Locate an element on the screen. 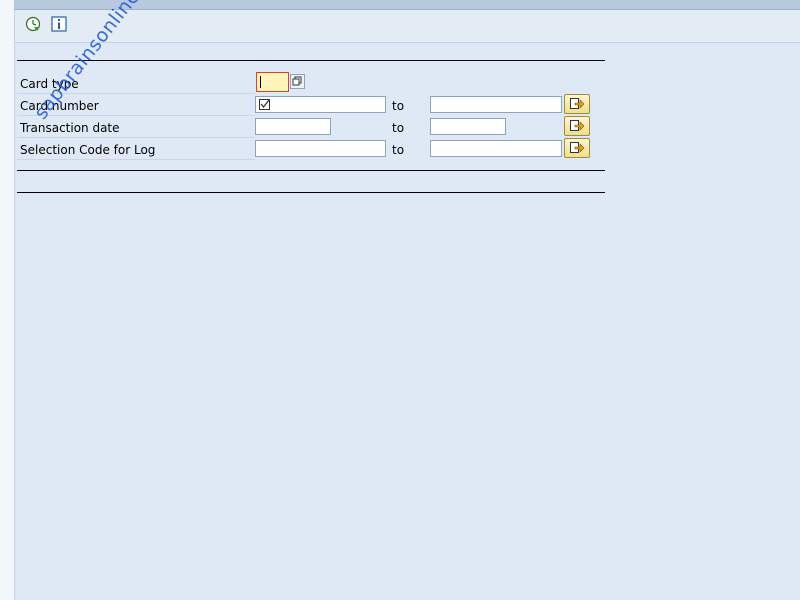 The width and height of the screenshot is (800, 600). row-selection-code-log: Selection Code for Log to is located at coordinates (311, 149).